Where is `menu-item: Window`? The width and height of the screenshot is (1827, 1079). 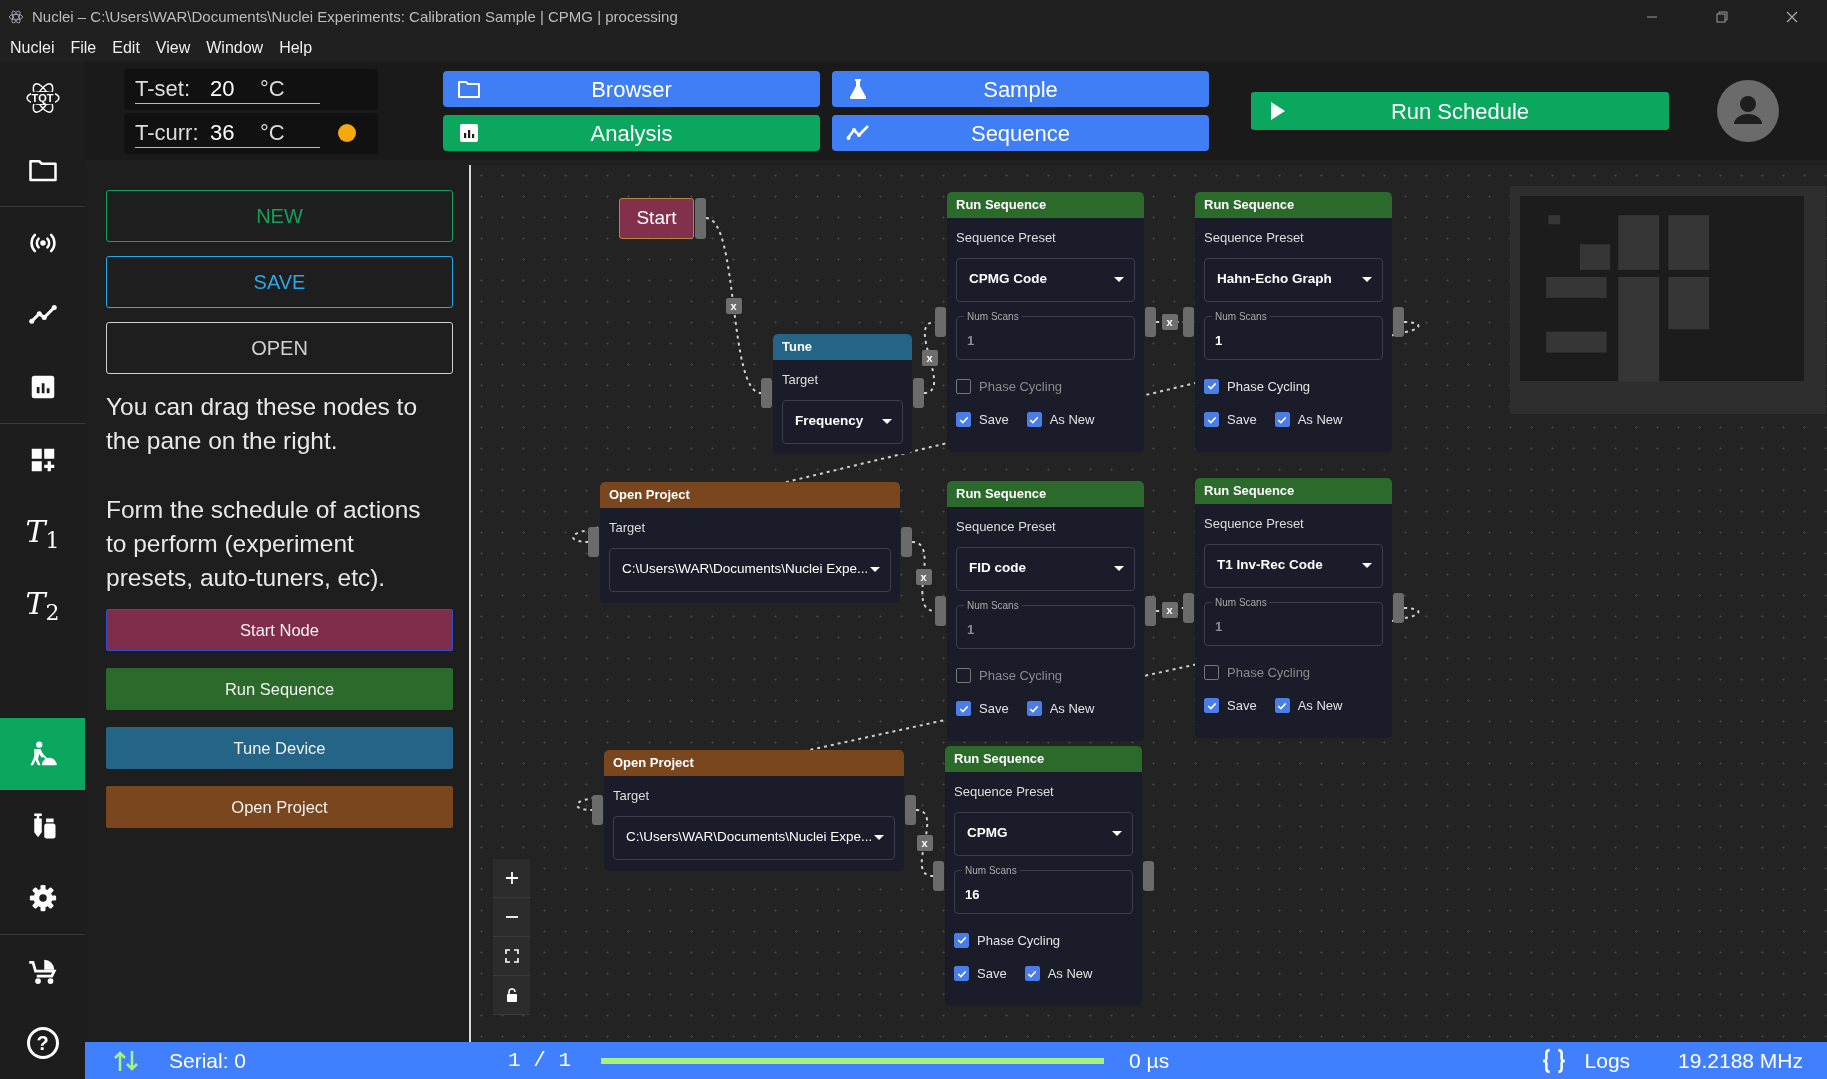 menu-item: Window is located at coordinates (235, 48).